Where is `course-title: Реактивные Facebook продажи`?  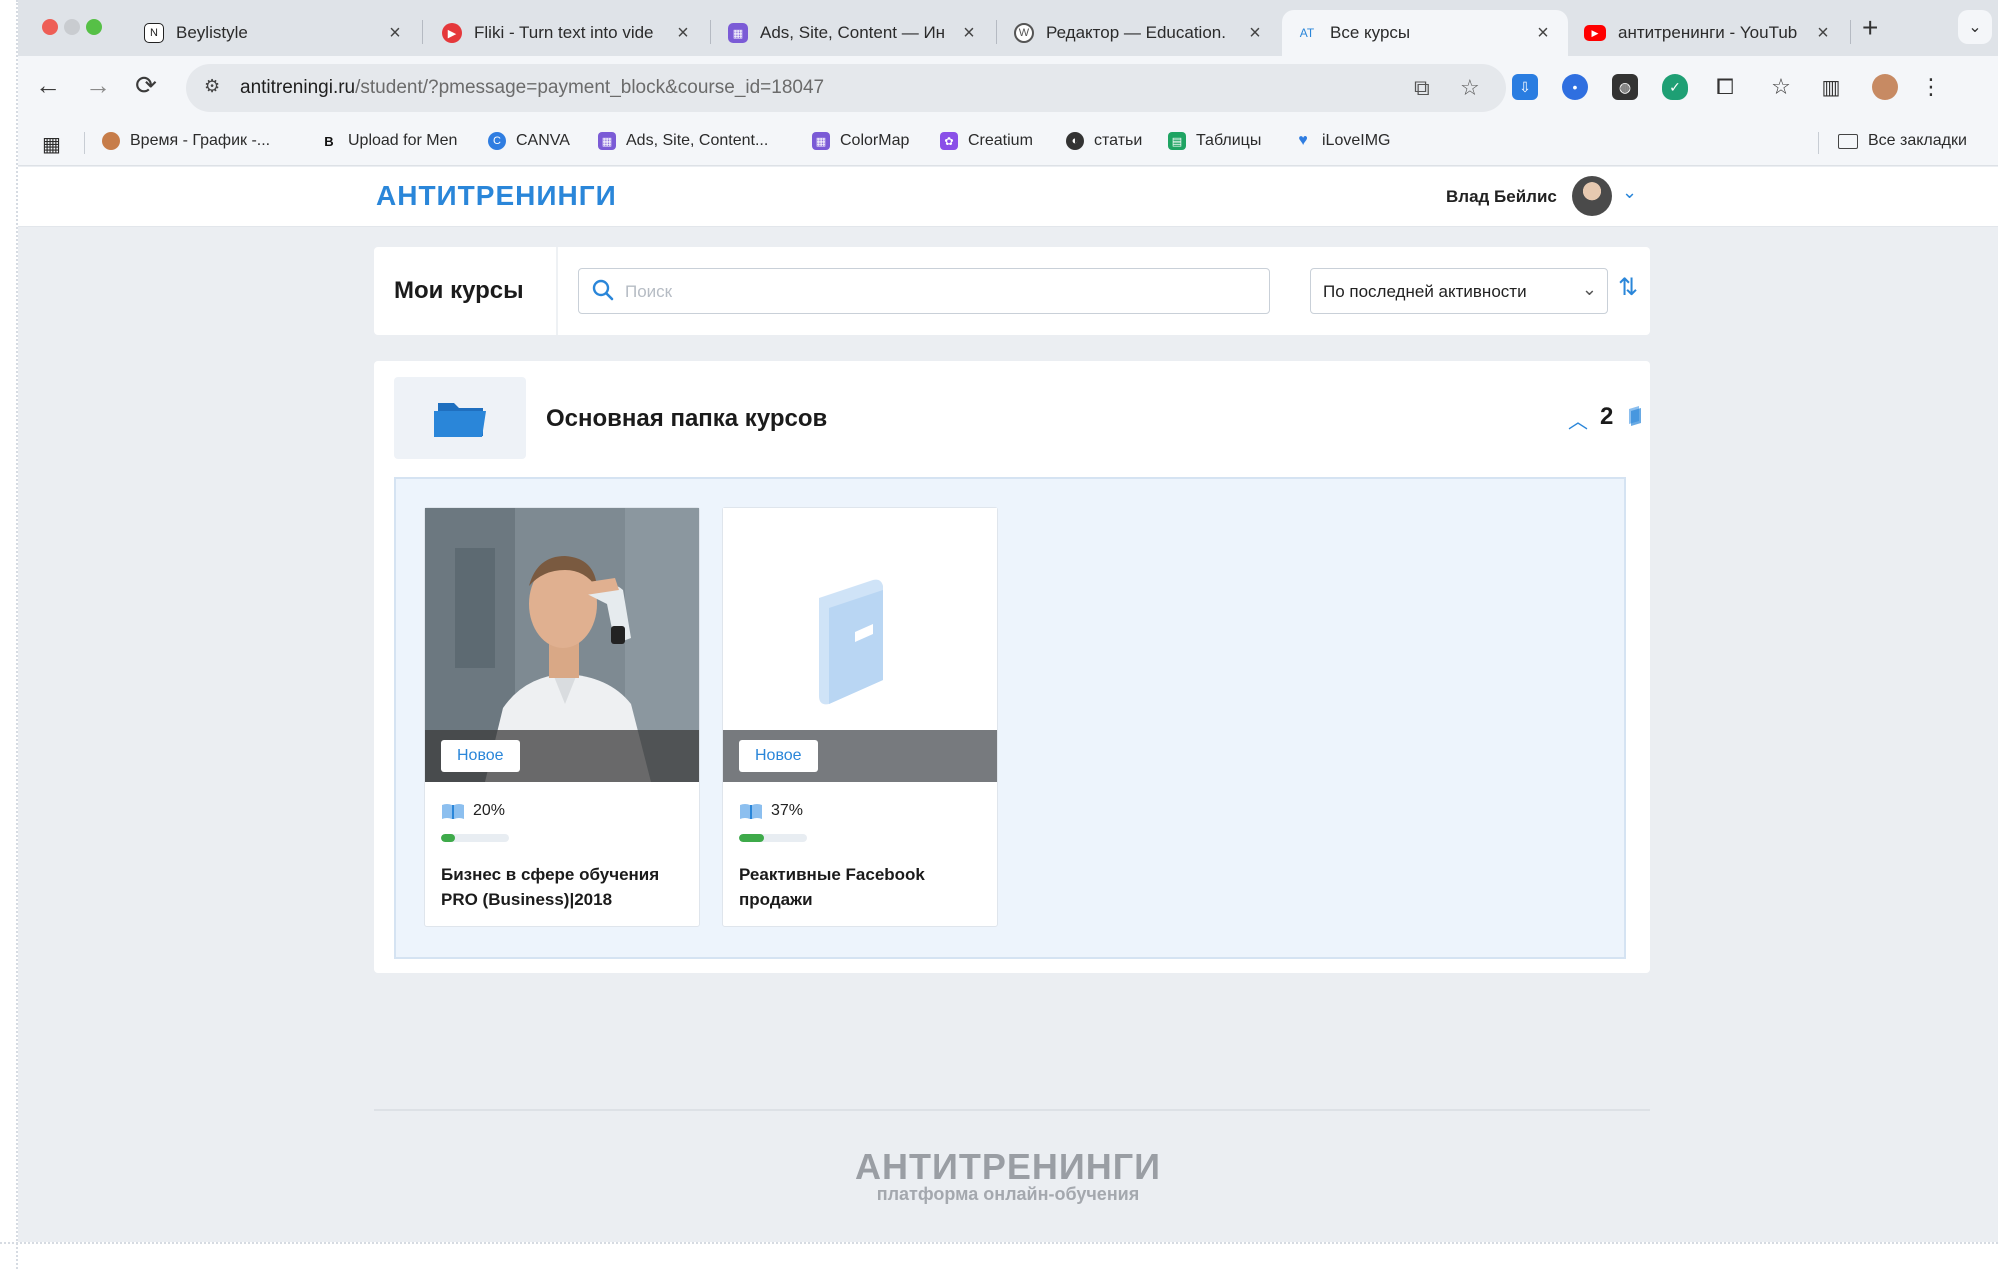 course-title: Реактивные Facebook продажи is located at coordinates (862, 887).